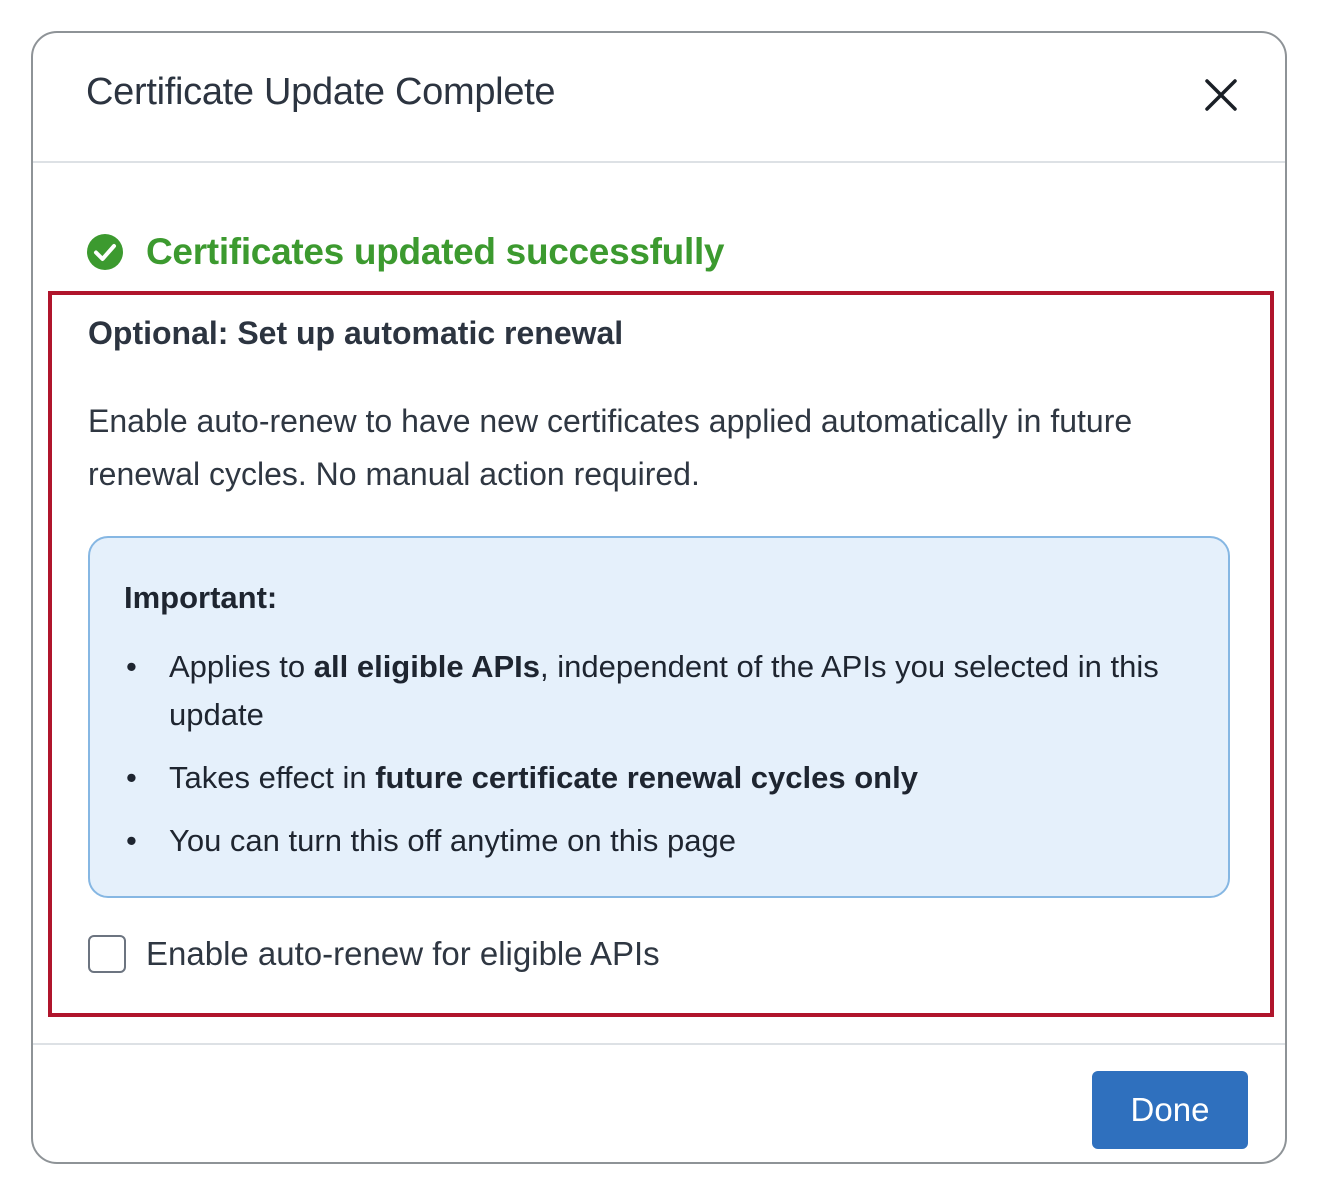 This screenshot has width=1317, height=1194. Describe the element at coordinates (356, 333) in the screenshot. I see `section-heading: Optional: Set up automatic renewal` at that location.